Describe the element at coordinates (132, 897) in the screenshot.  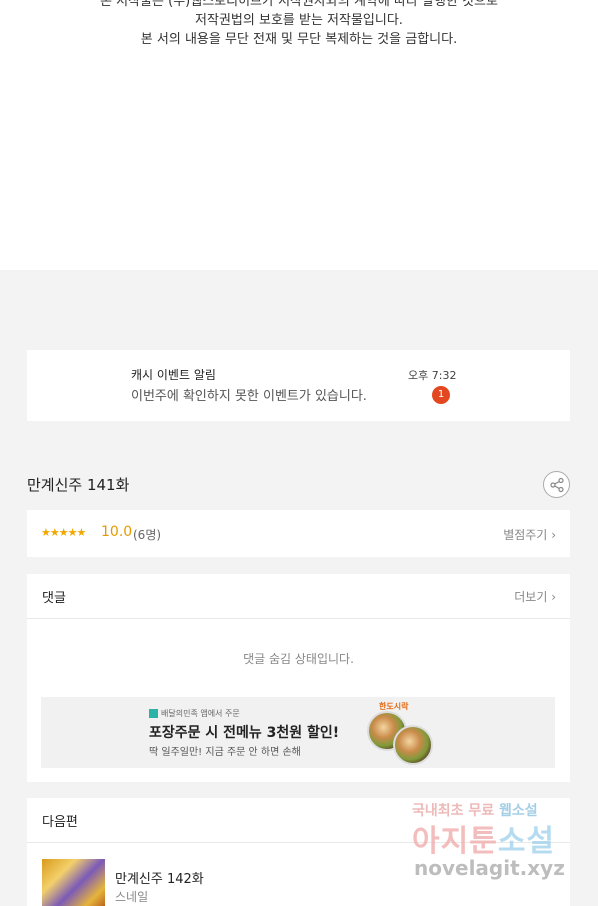
I see `next-episode-author: 스네일` at that location.